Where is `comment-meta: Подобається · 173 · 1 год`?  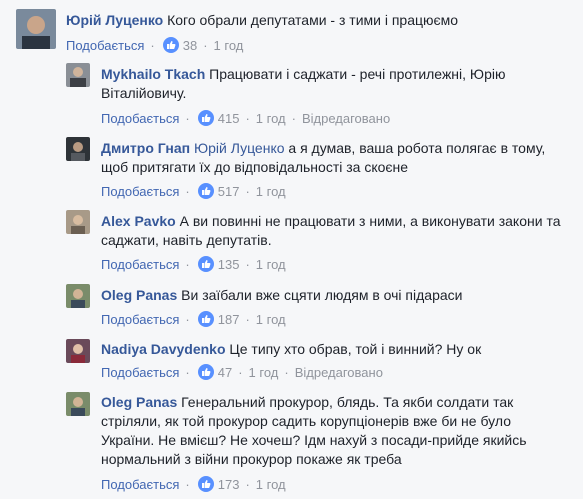
comment-meta: Подобається · 173 · 1 год is located at coordinates (193, 484).